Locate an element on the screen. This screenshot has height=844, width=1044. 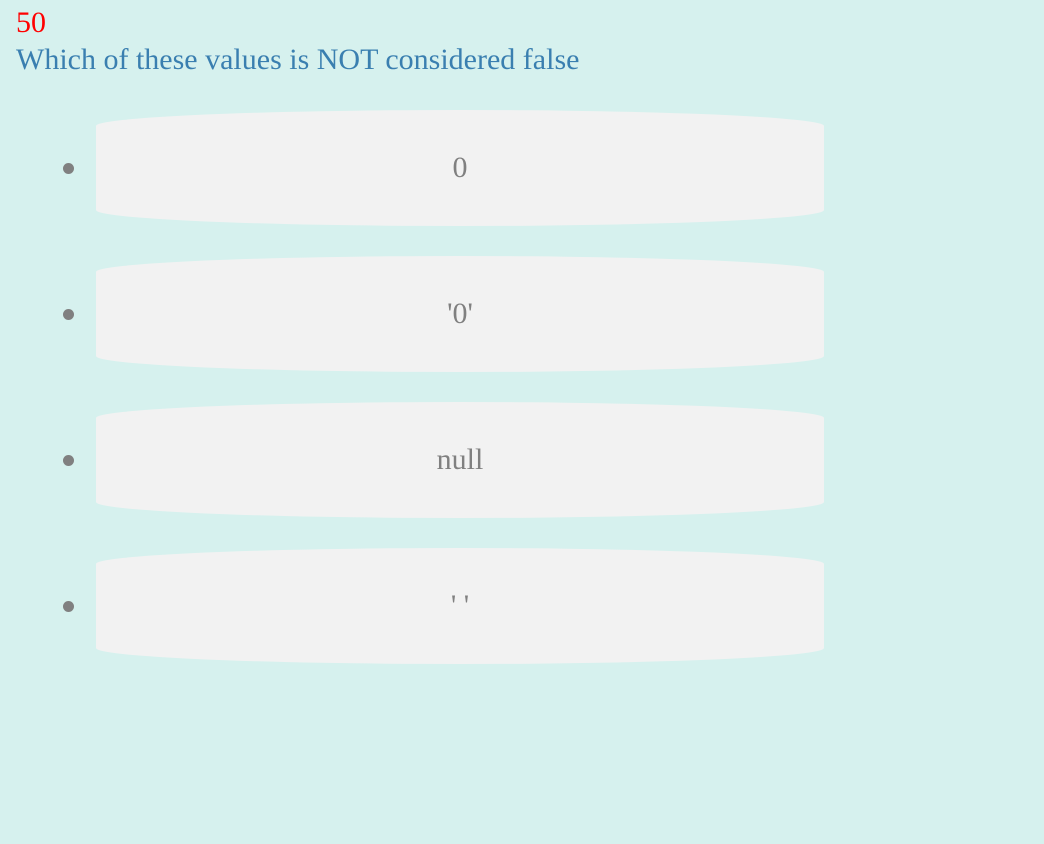
answer-option-button-2: '0' is located at coordinates (460, 314).